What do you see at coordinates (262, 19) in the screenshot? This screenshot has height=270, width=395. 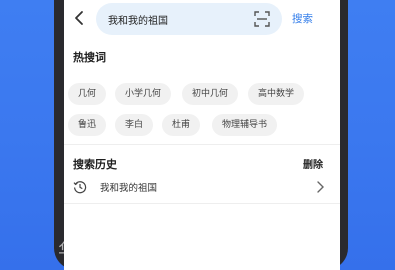 I see `scan-icon` at bounding box center [262, 19].